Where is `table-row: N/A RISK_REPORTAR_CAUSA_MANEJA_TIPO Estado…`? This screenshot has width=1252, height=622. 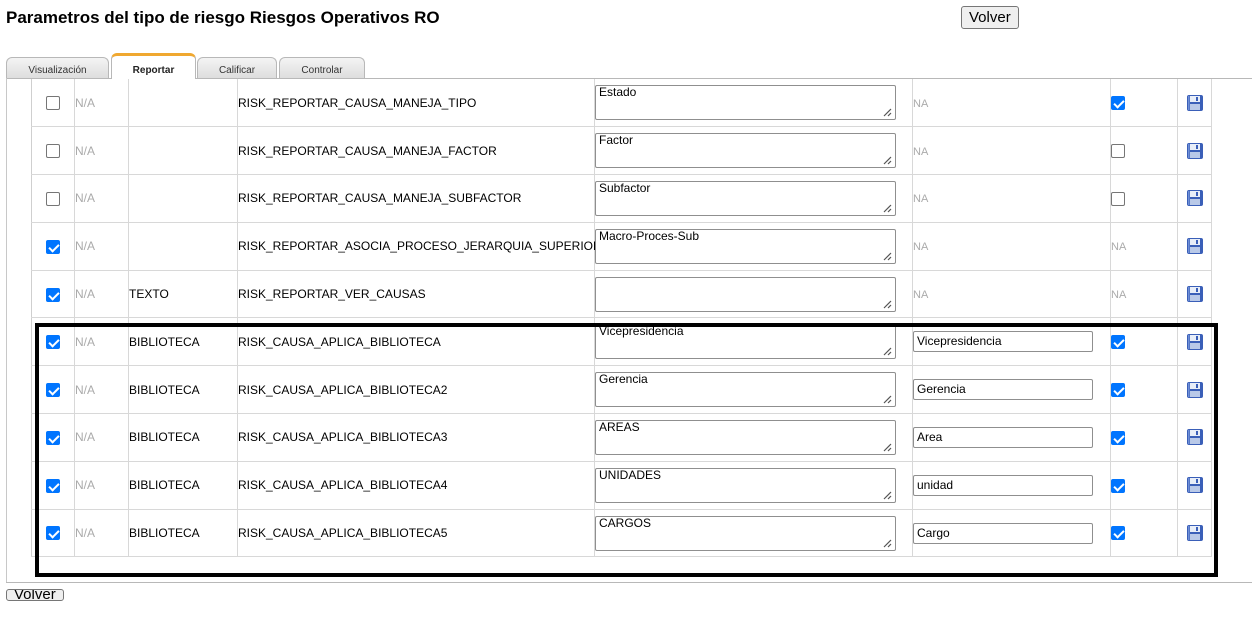 table-row: N/A RISK_REPORTAR_CAUSA_MANEJA_TIPO Estado… is located at coordinates (621, 103).